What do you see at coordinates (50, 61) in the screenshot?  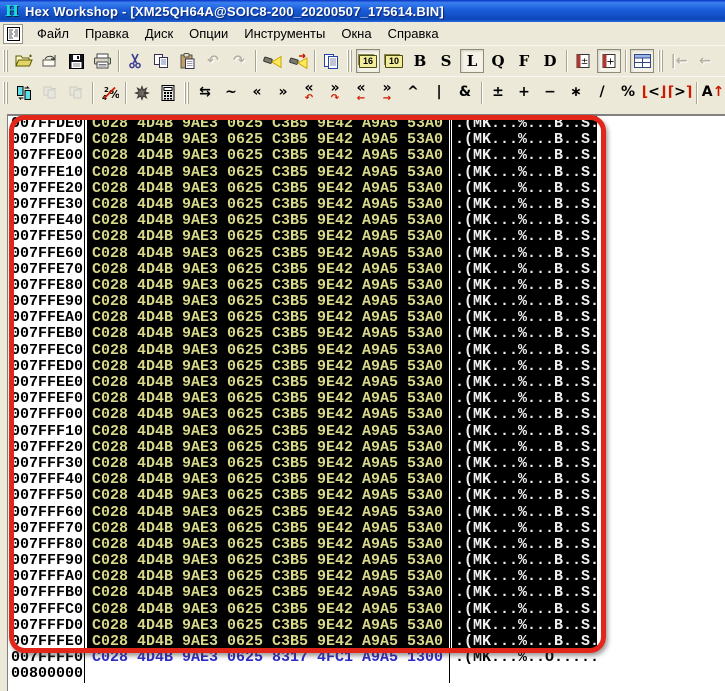 I see `open-special-button` at bounding box center [50, 61].